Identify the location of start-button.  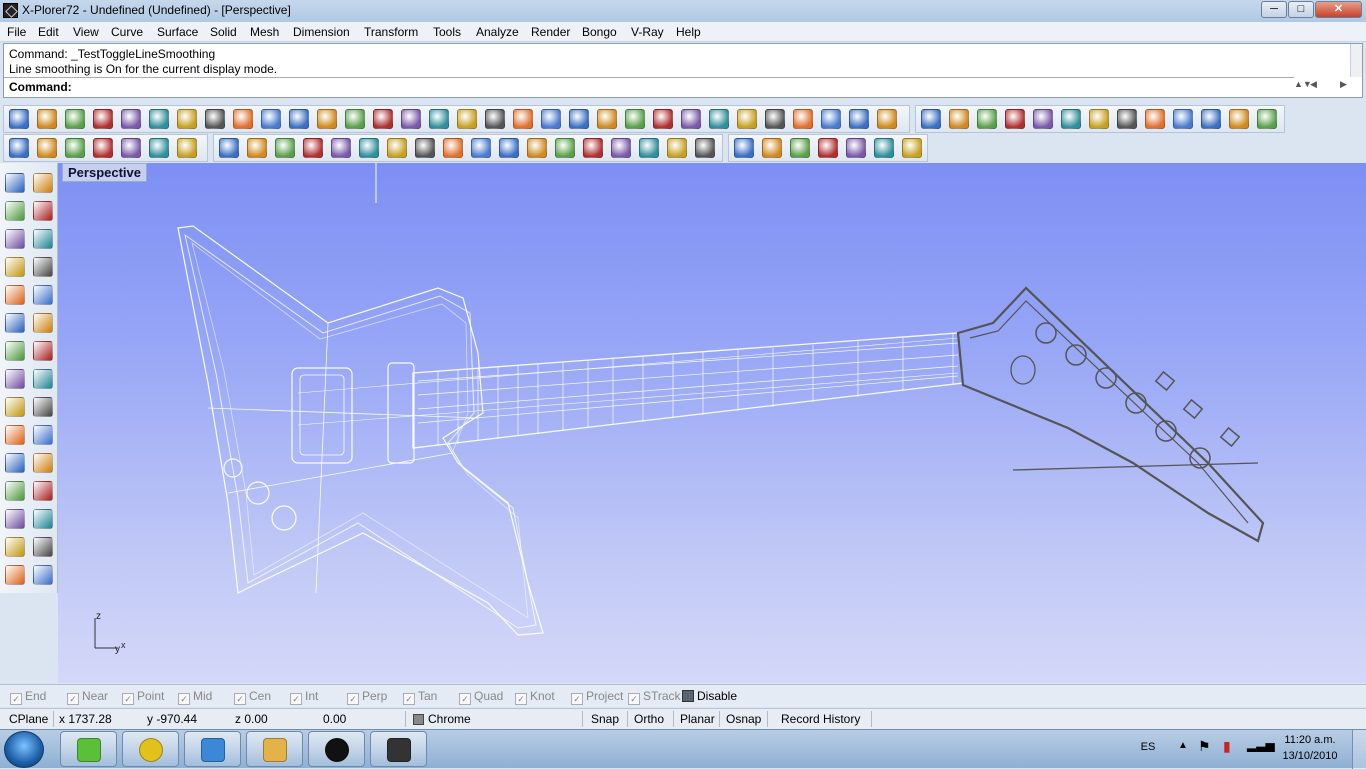
(24, 749).